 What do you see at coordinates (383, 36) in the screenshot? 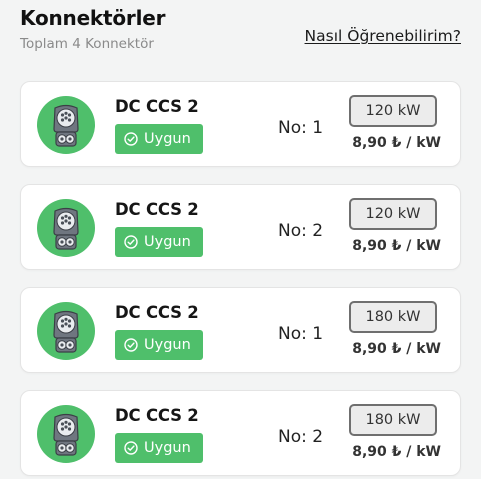
I see `how-to-learn-link: Nasıl Öğrenebilirim?` at bounding box center [383, 36].